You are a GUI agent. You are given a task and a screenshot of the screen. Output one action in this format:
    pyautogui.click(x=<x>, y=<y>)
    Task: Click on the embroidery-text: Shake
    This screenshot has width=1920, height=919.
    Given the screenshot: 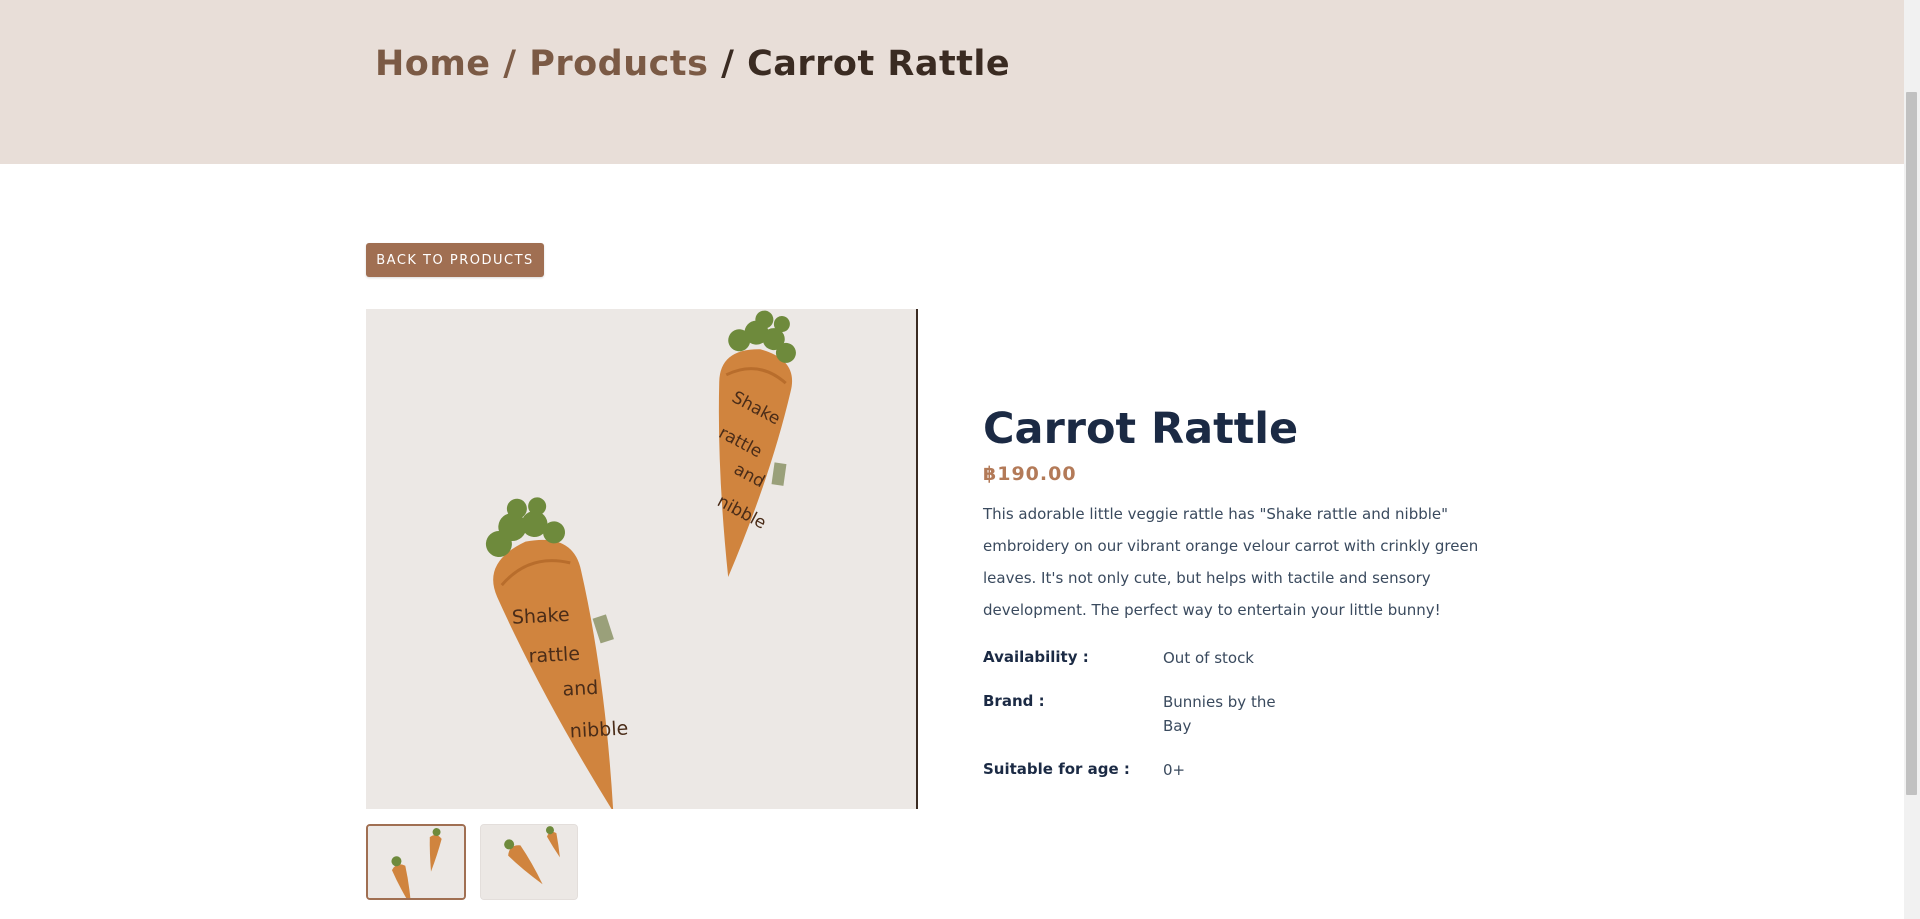 What is the action you would take?
    pyautogui.click(x=540, y=616)
    